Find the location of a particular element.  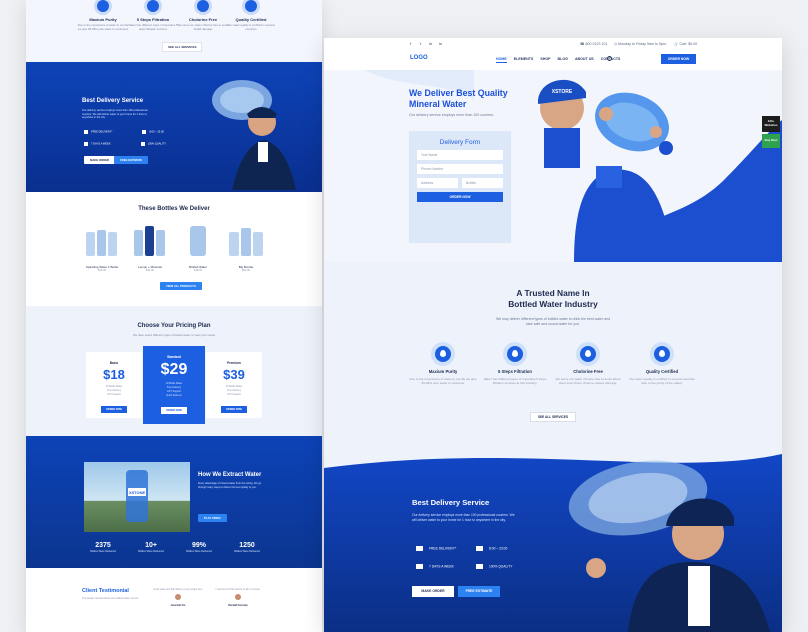

product-price: $20.00 is located at coordinates (102, 270).